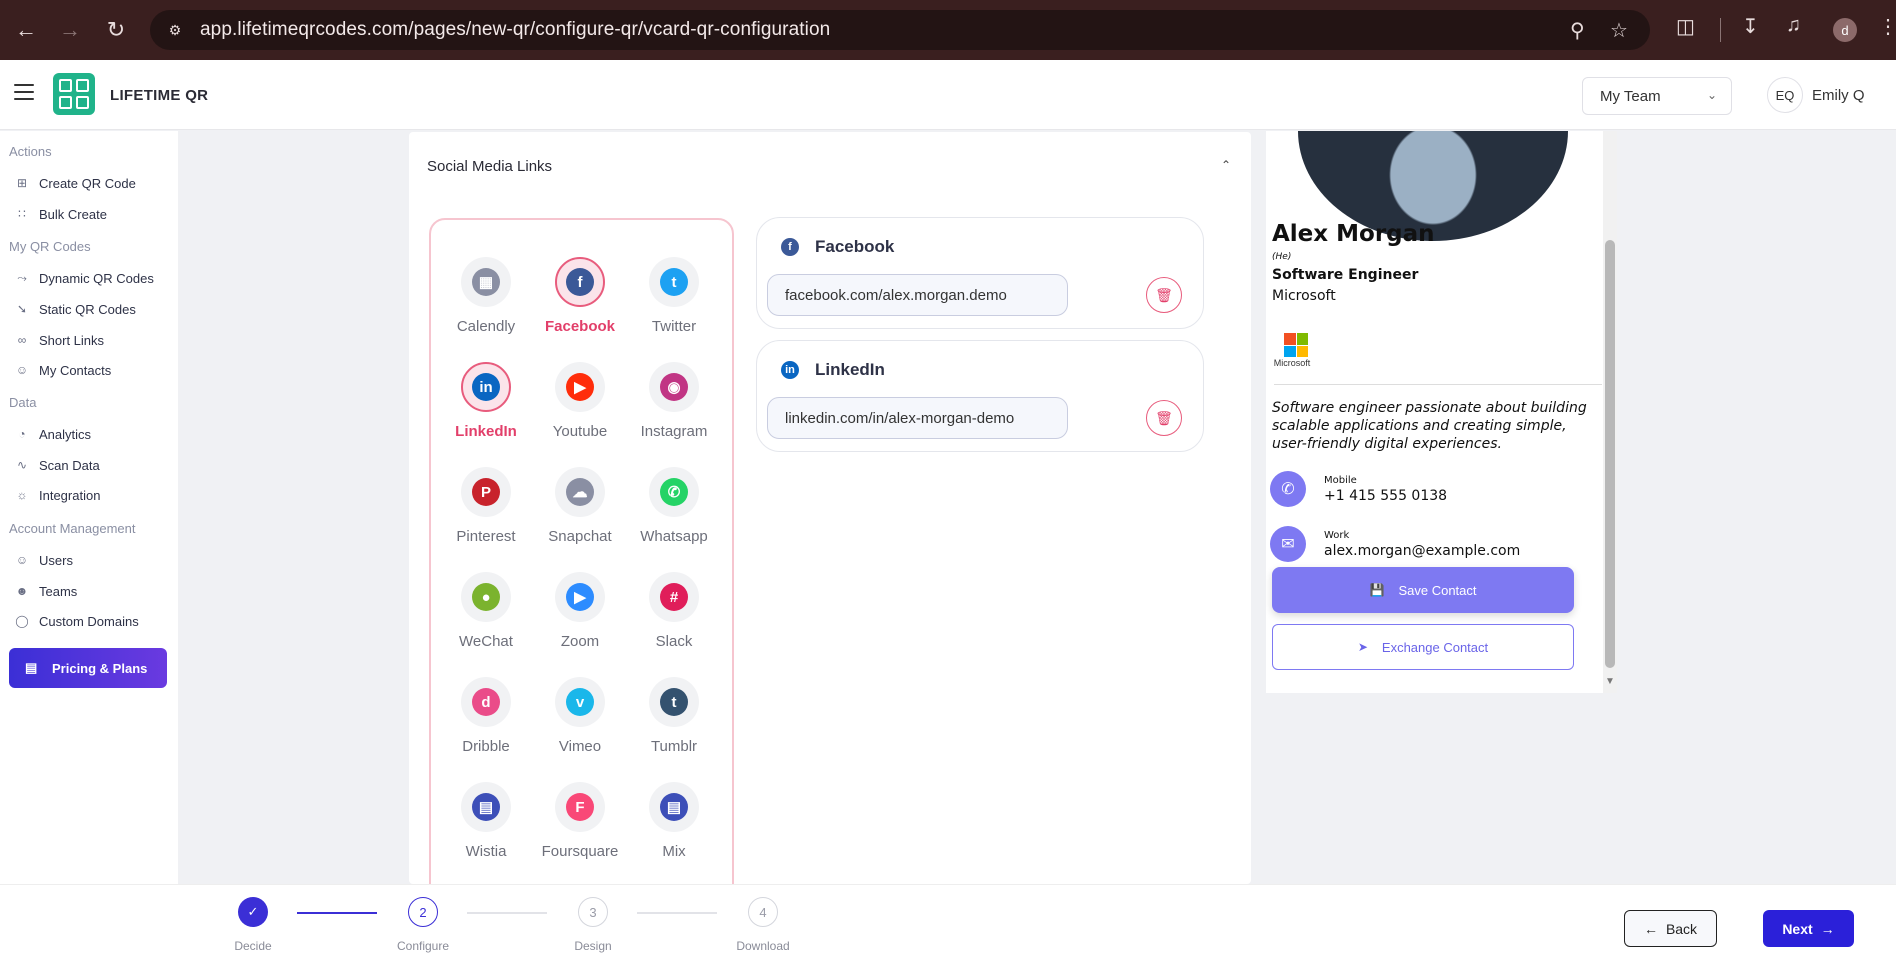 The image size is (1896, 967). Describe the element at coordinates (674, 597) in the screenshot. I see `slack-icon: #` at that location.